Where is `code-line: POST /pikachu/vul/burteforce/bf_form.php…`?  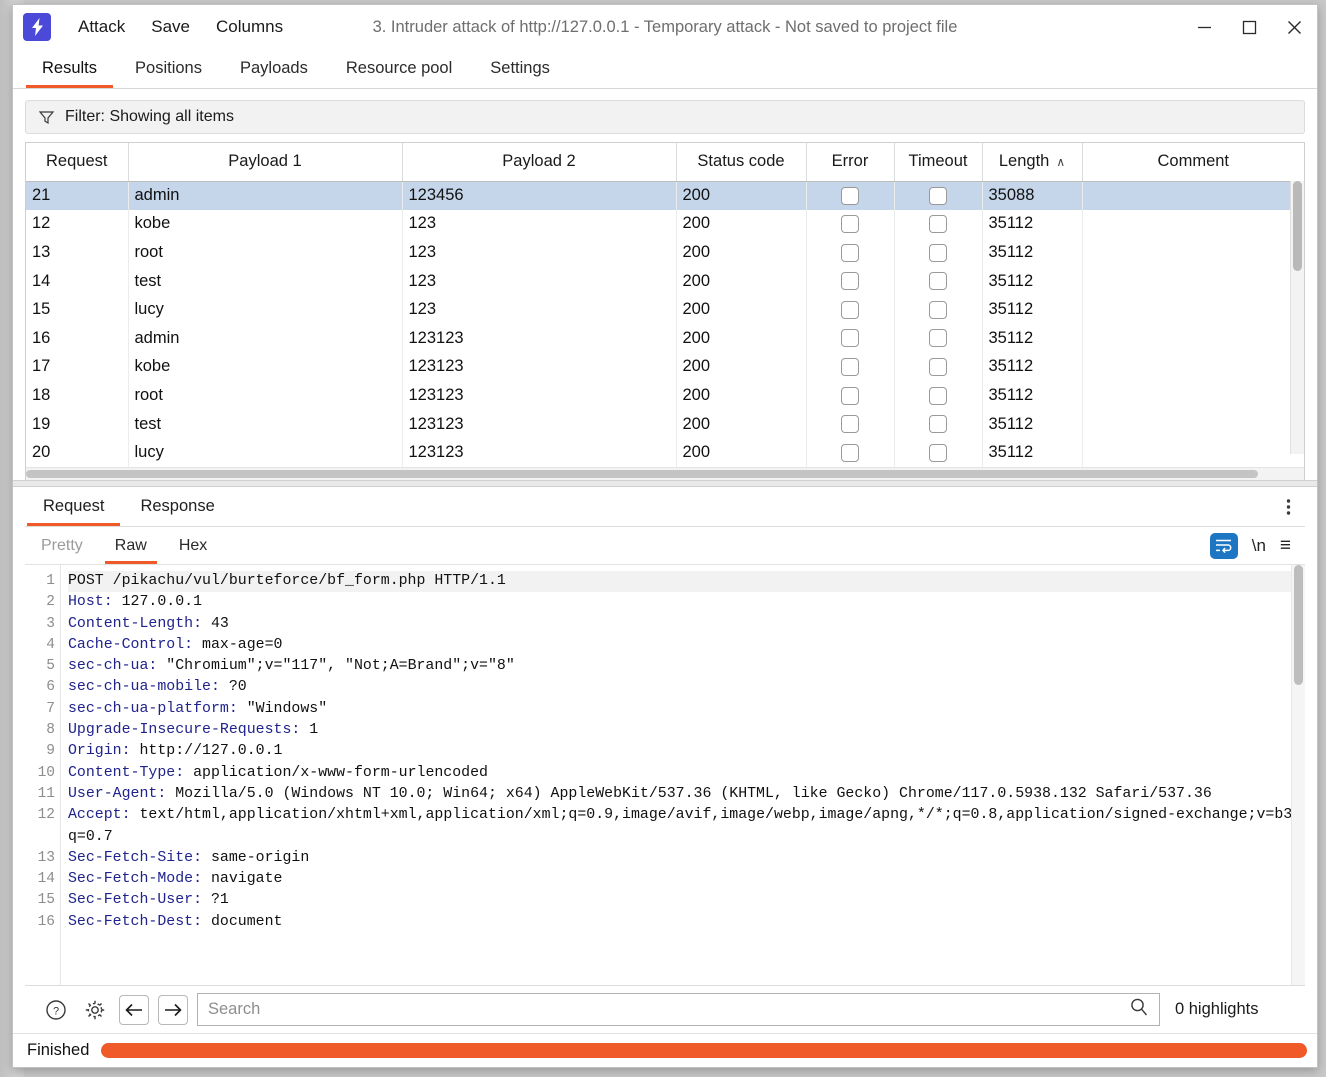 code-line: POST /pikachu/vul/burteforce/bf_form.php… is located at coordinates (686, 582).